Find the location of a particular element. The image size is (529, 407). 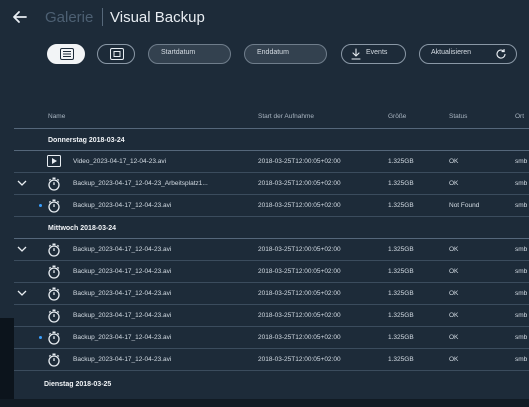

refresh-icon is located at coordinates (501, 53).